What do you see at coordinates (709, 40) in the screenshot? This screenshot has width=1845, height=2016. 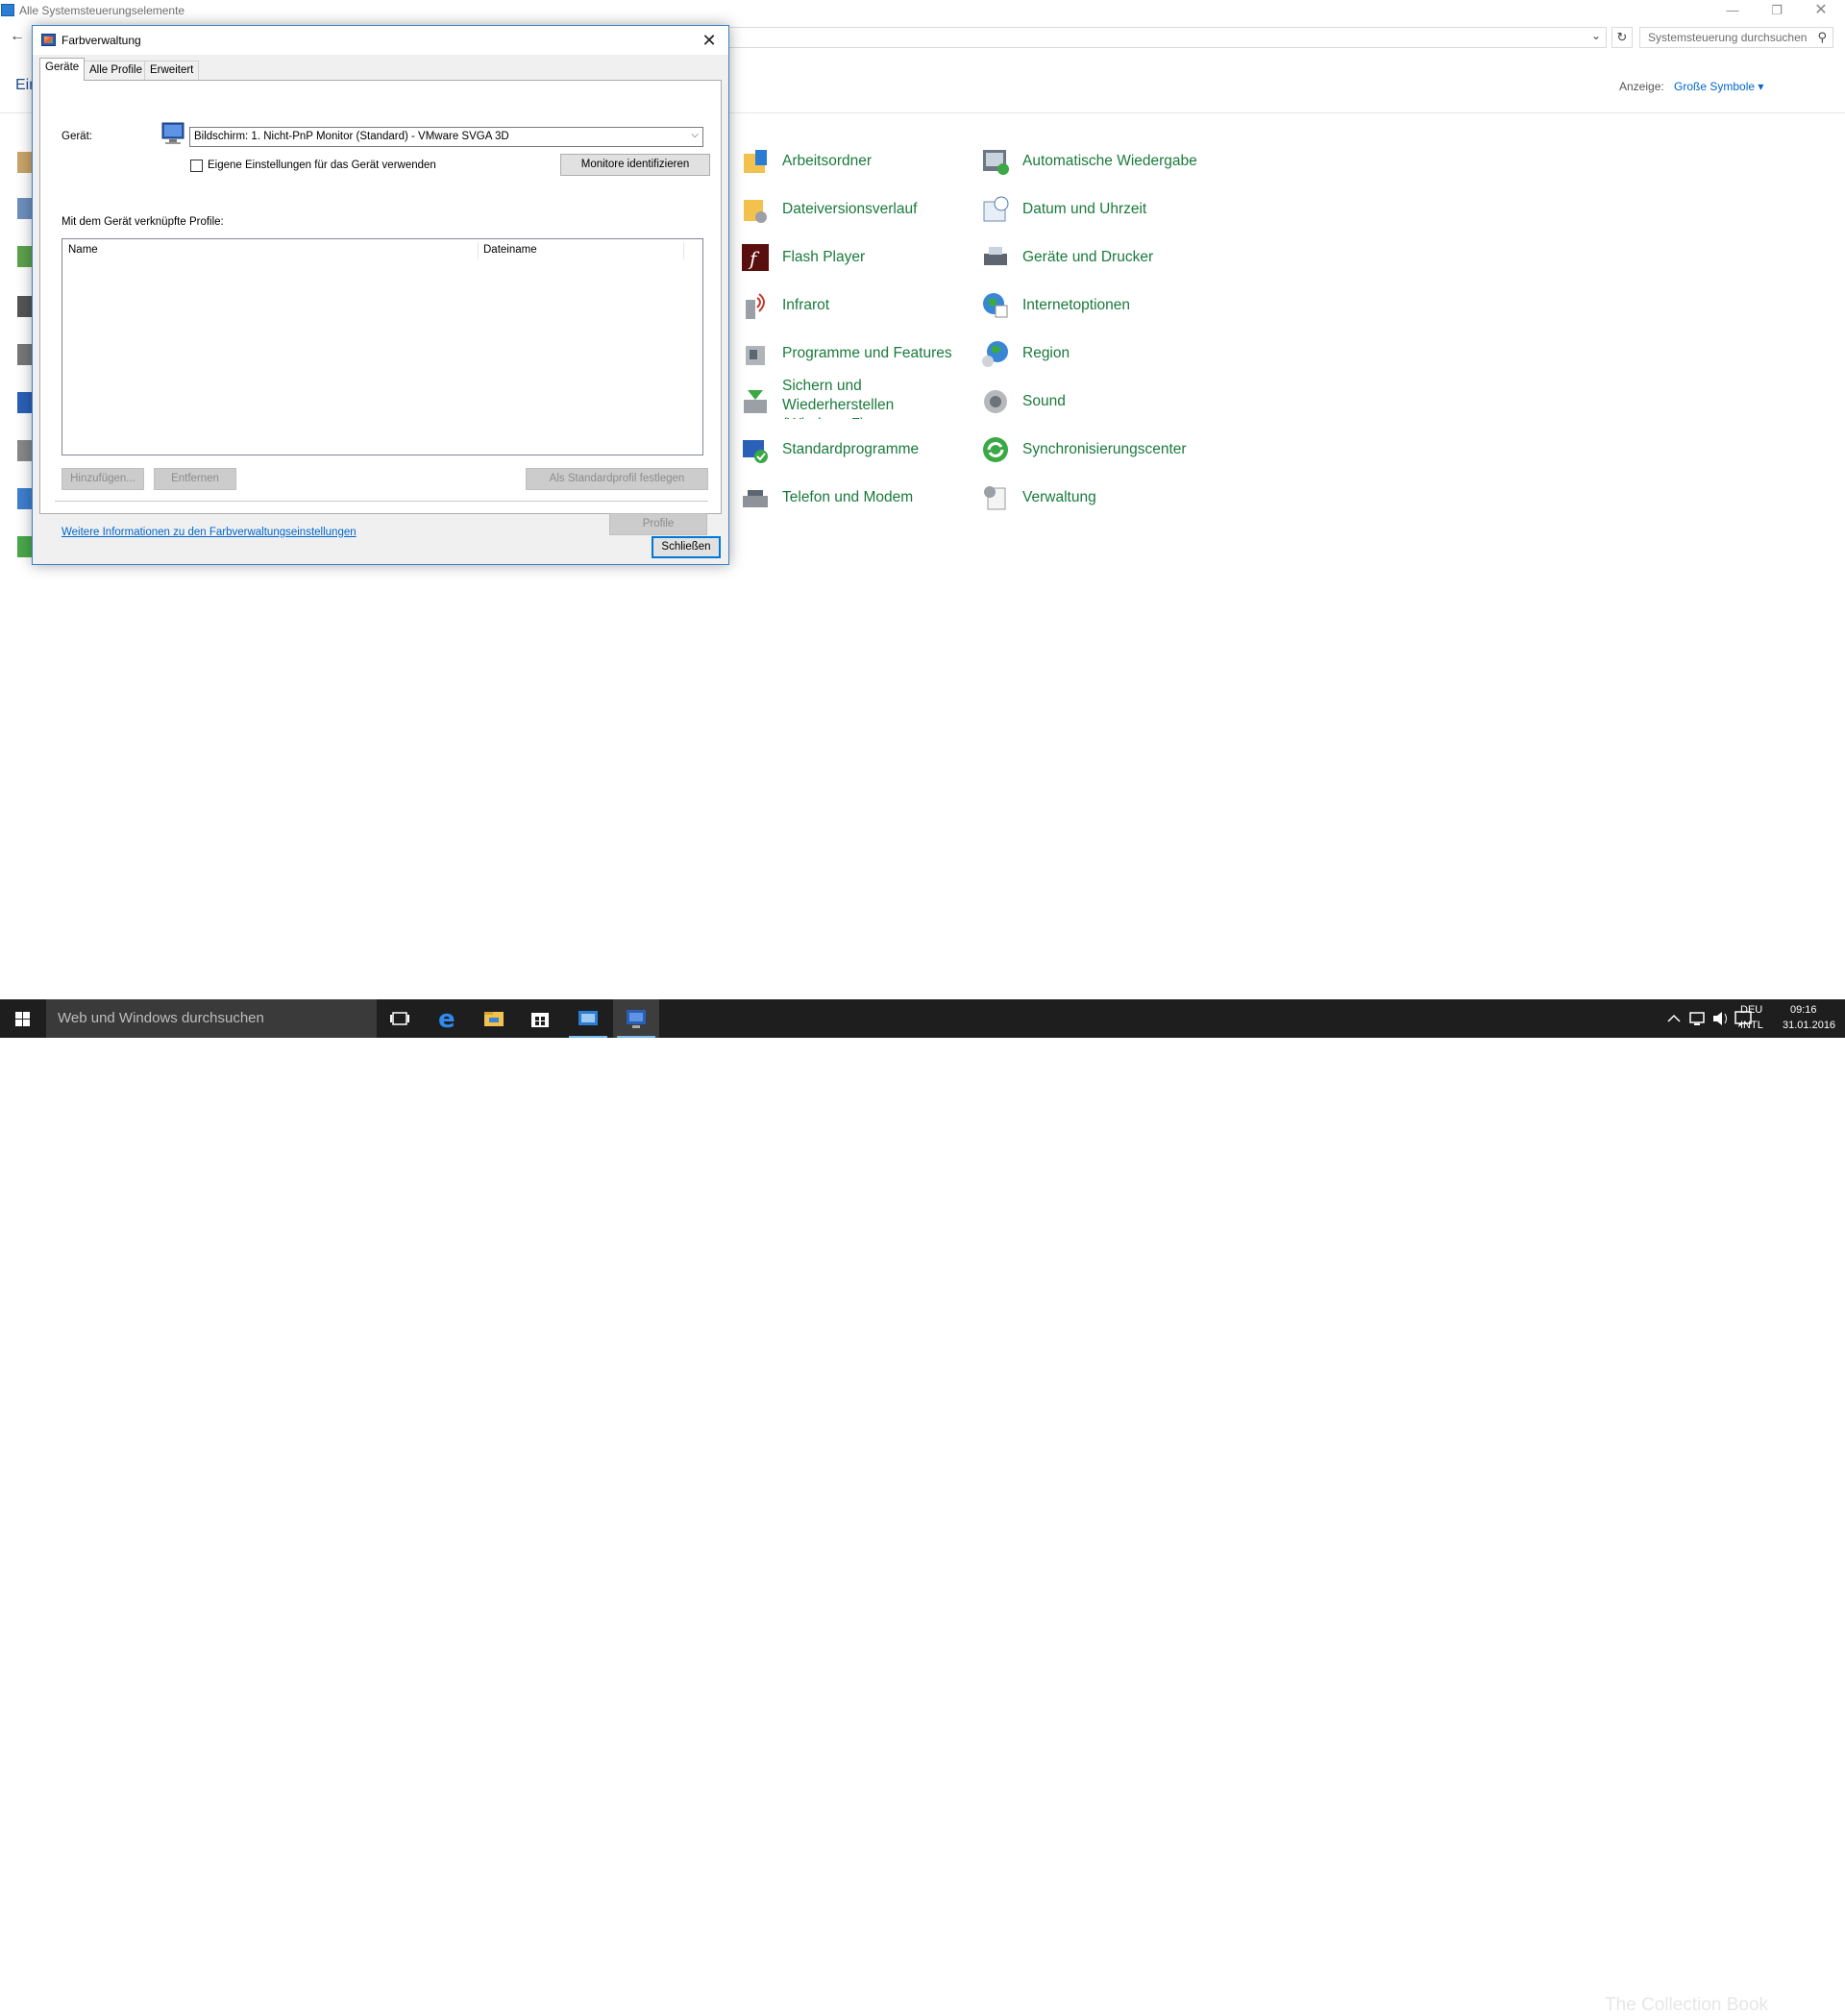 I see `close-icon: ✕` at bounding box center [709, 40].